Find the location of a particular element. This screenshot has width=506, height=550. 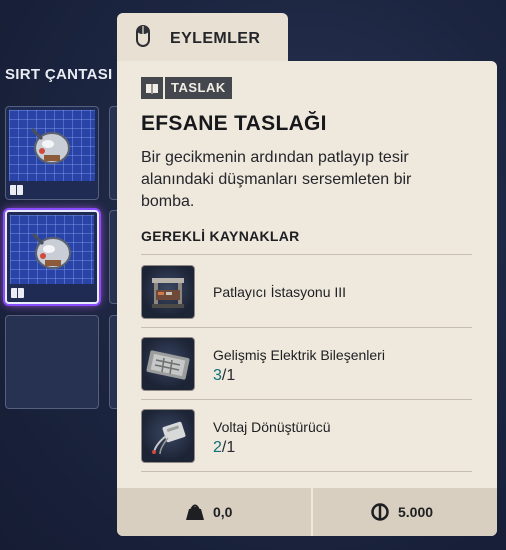

weight-icon is located at coordinates (195, 512).